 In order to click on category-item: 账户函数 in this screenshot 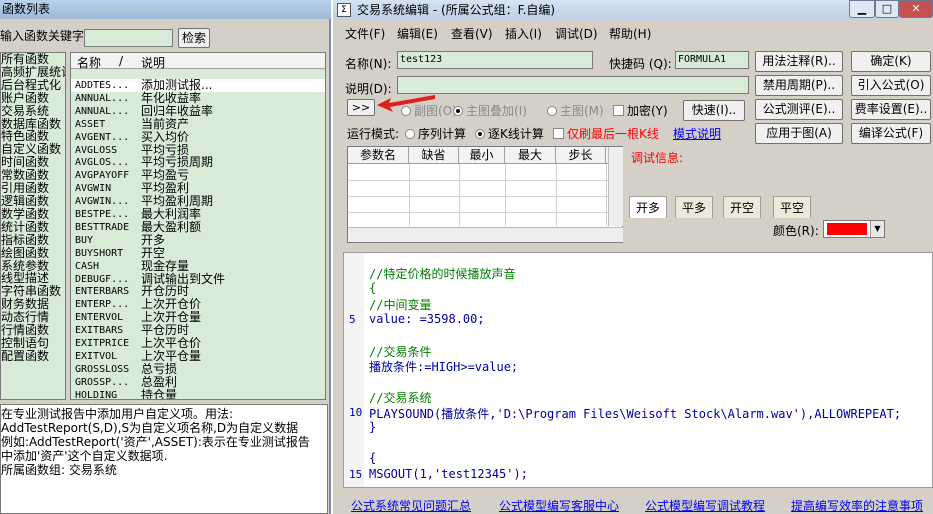, I will do `click(33, 98)`.